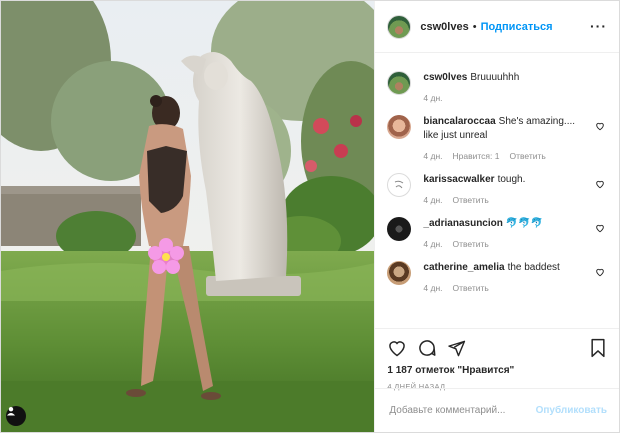 The image size is (620, 433). What do you see at coordinates (497, 370) in the screenshot?
I see `likes-count: 1 187 отметок "Нравится"` at bounding box center [497, 370].